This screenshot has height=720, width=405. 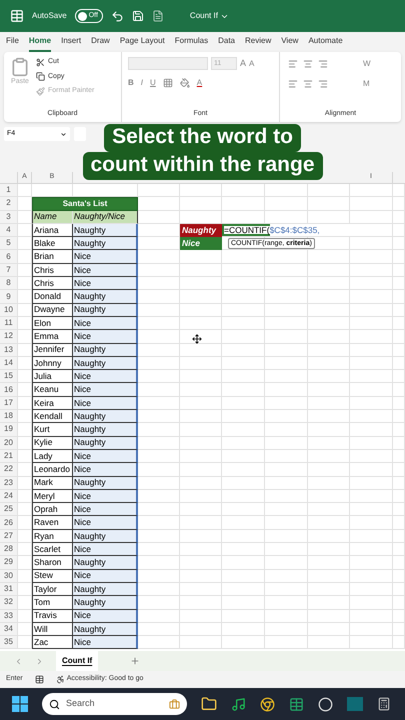 What do you see at coordinates (20, 67) in the screenshot?
I see `paste-icon` at bounding box center [20, 67].